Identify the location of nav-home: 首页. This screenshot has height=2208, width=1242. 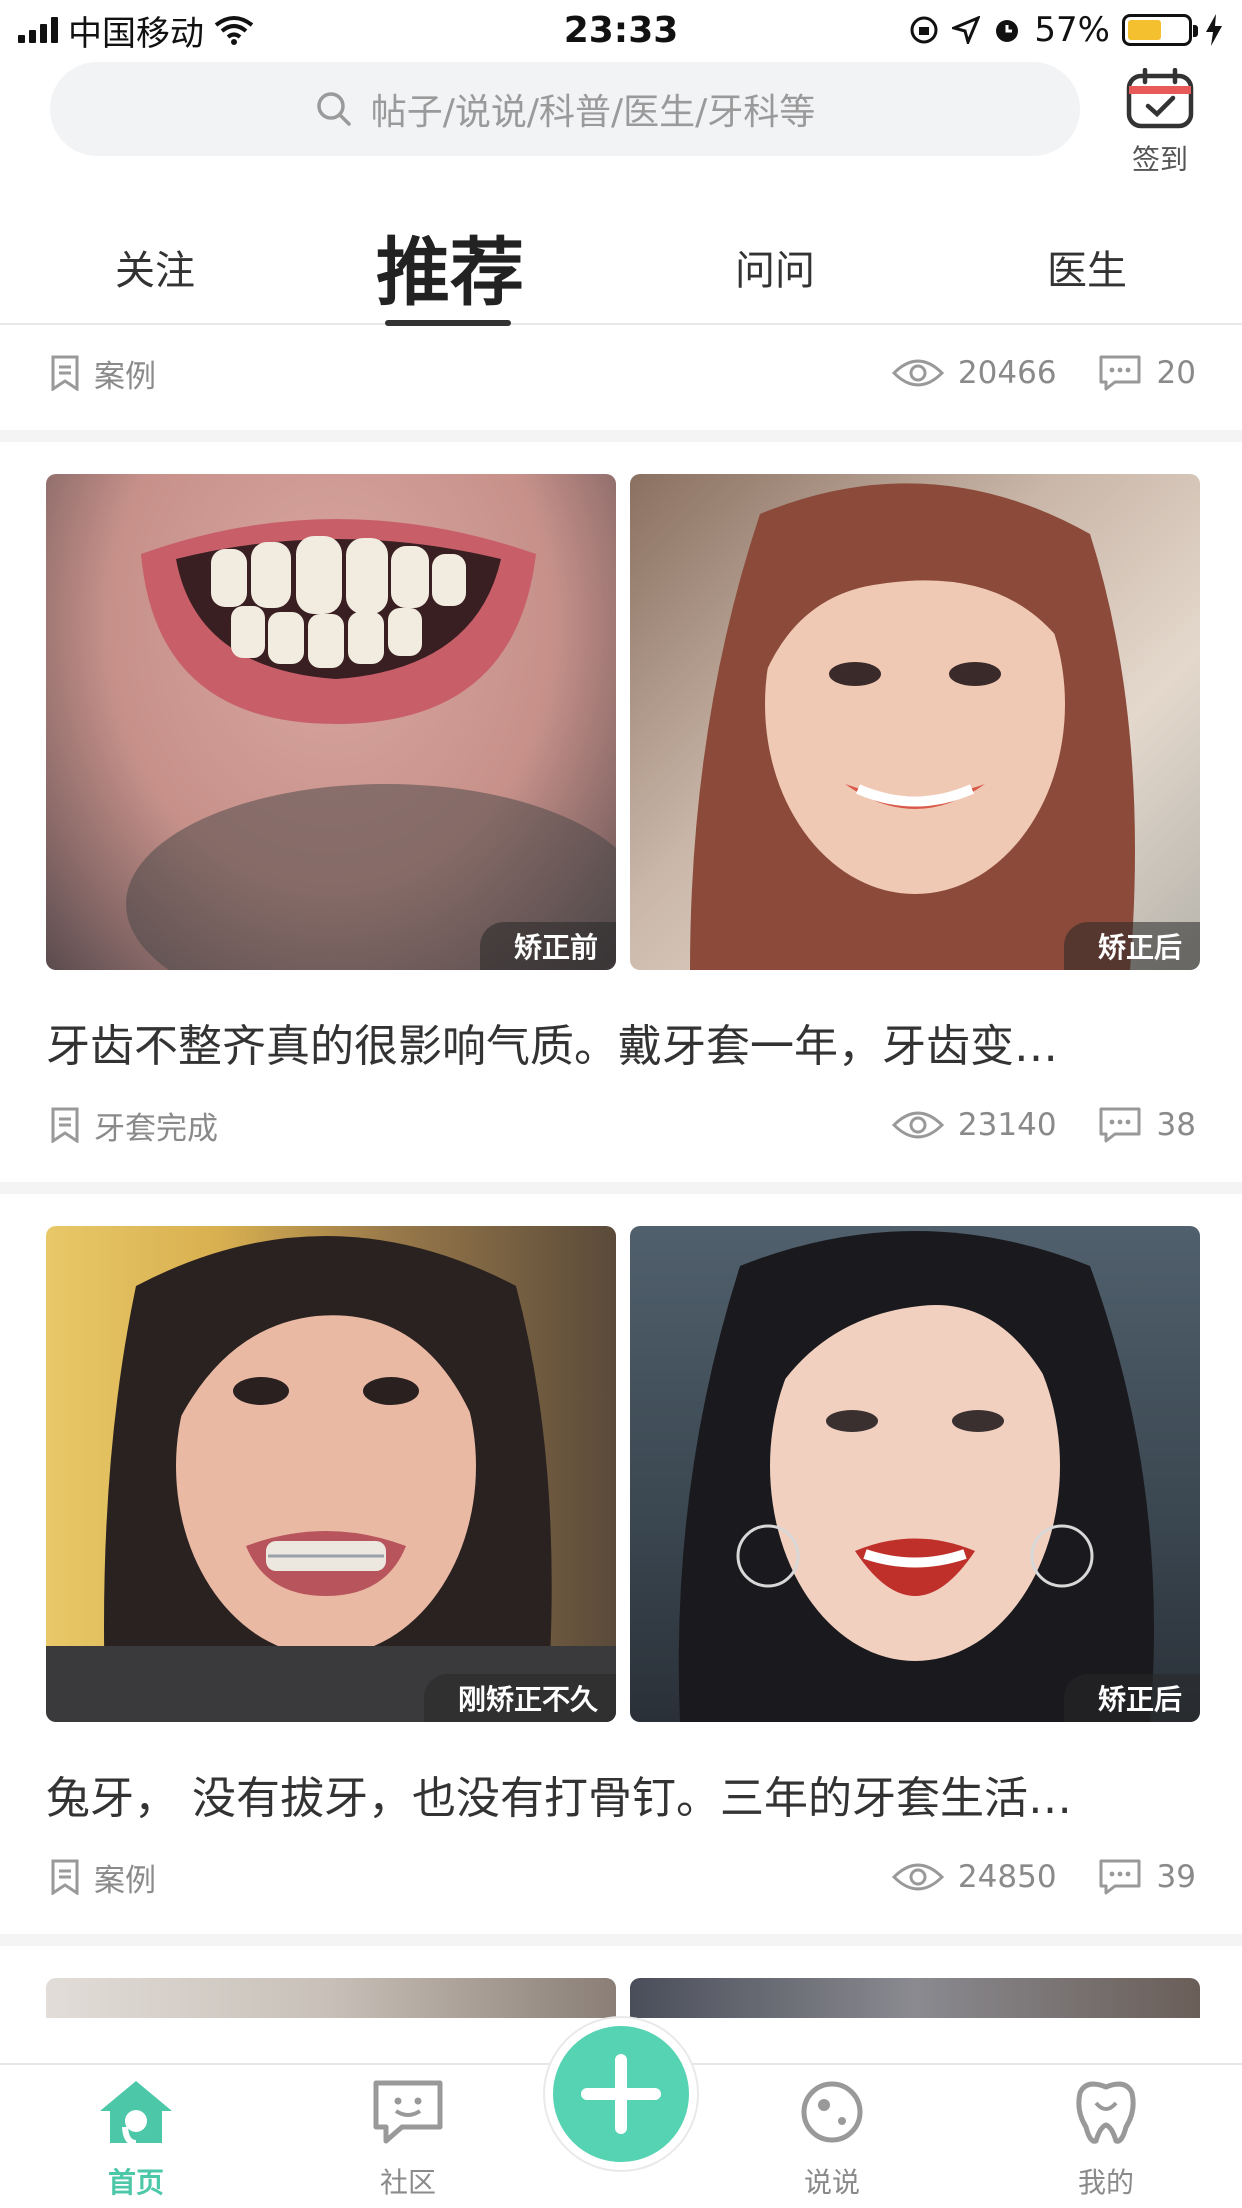
(136, 2139).